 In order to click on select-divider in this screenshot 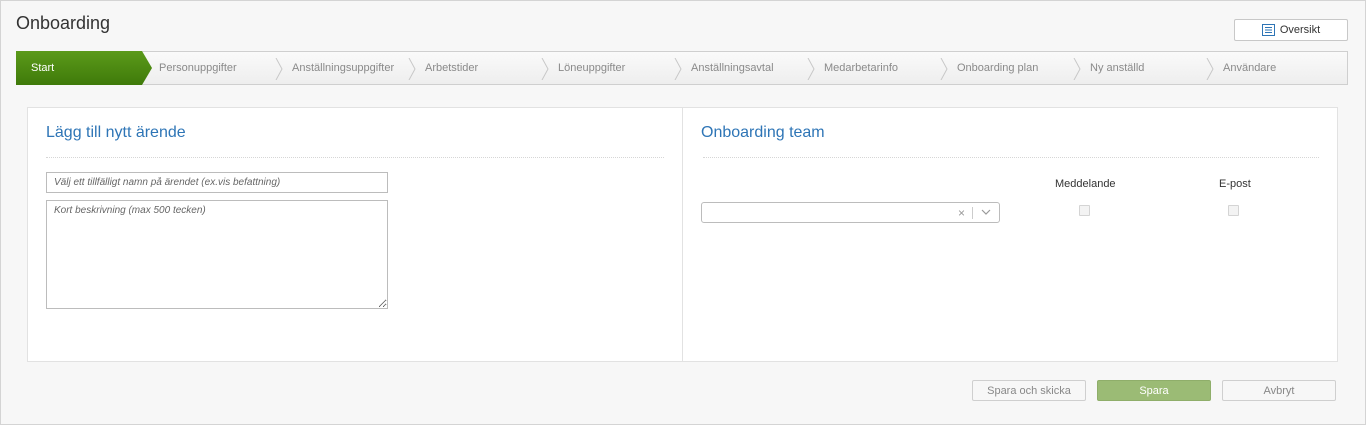, I will do `click(972, 213)`.